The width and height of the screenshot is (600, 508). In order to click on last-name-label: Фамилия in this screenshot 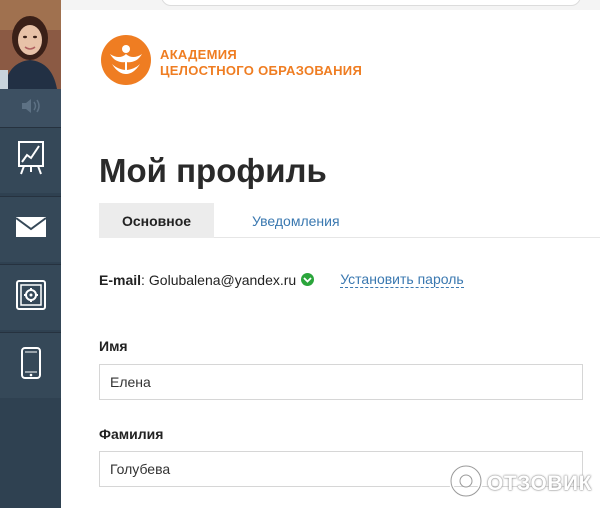, I will do `click(131, 434)`.